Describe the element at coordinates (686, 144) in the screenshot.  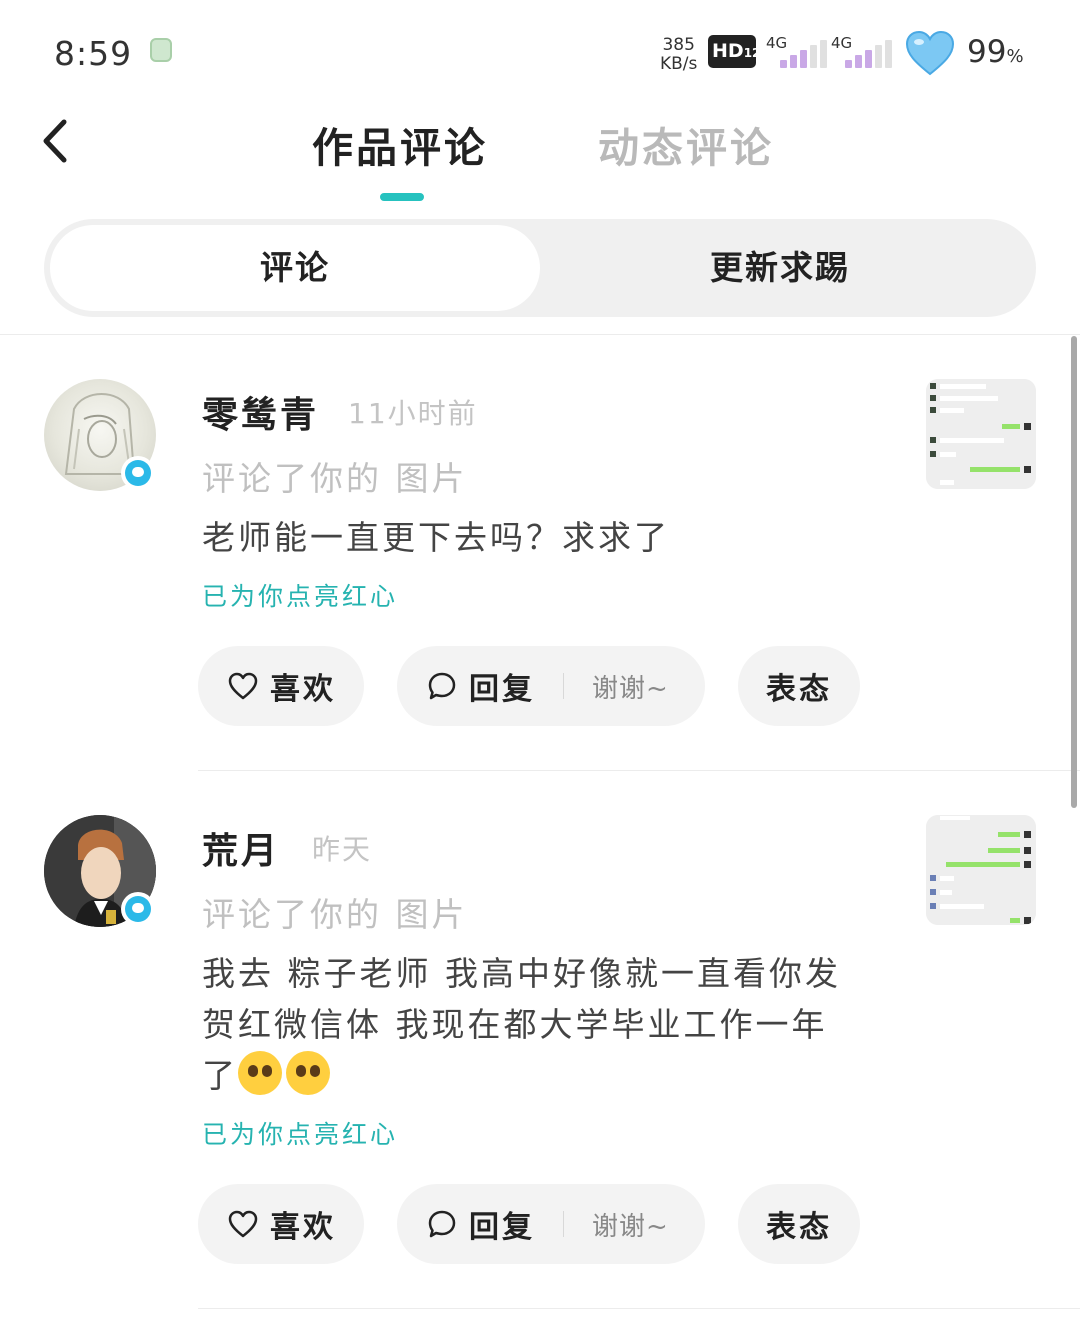
I see `tab-moments-comments: 动态评论` at that location.